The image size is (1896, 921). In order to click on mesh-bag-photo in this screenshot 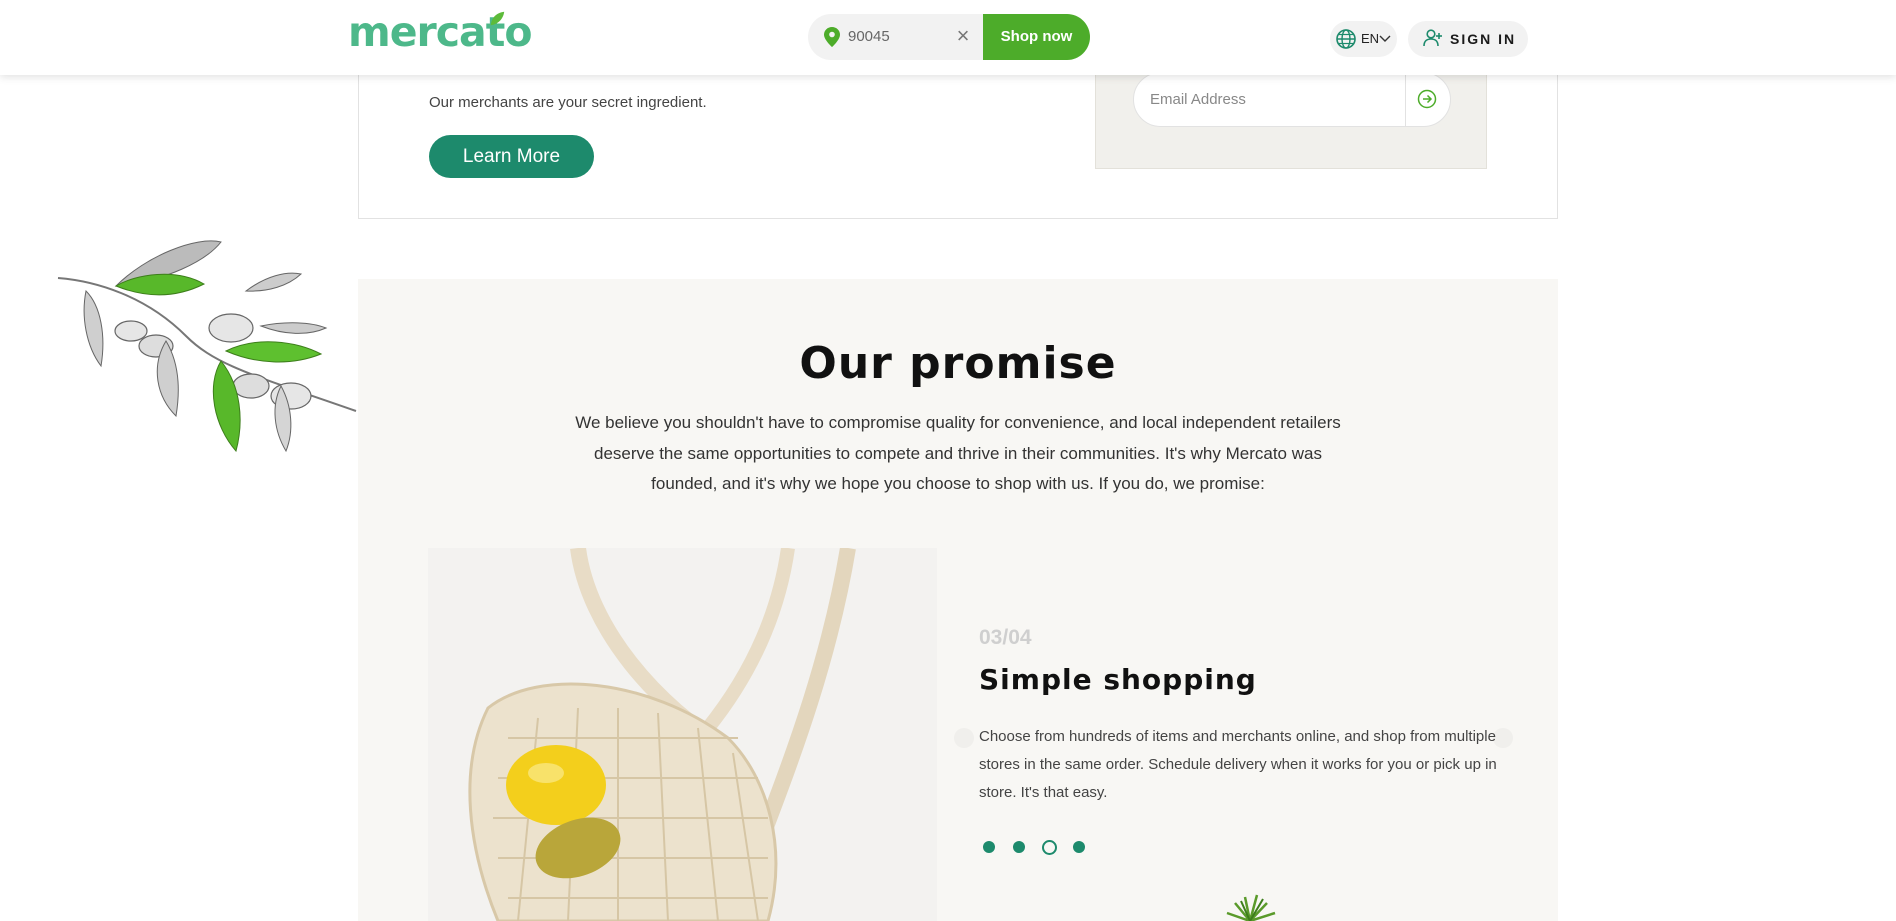, I will do `click(682, 734)`.